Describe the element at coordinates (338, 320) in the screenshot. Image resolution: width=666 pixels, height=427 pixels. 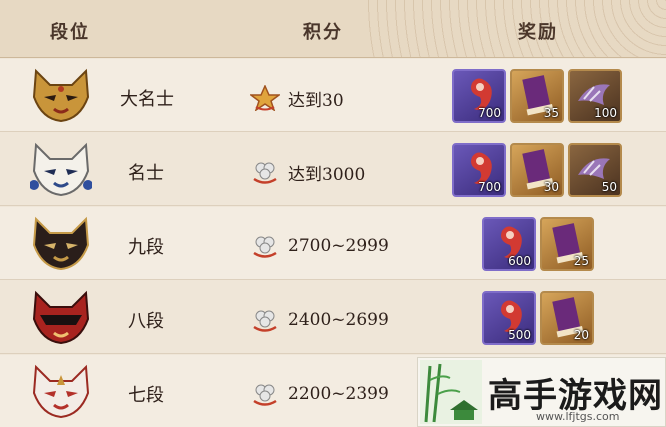
I see `score-value: 2400~2699` at that location.